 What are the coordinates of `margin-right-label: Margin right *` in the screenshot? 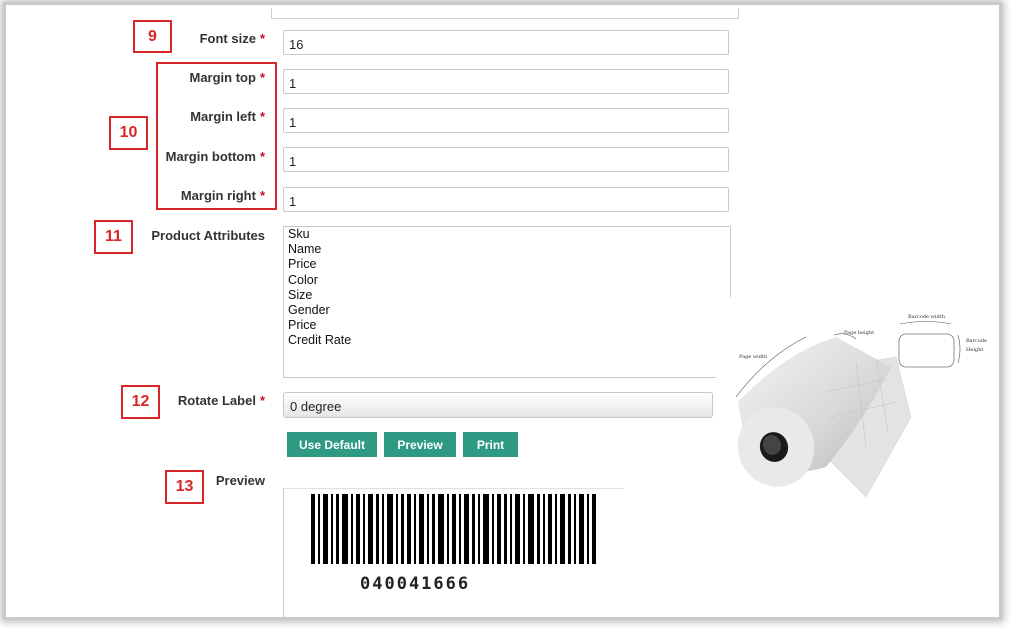 It's located at (223, 195).